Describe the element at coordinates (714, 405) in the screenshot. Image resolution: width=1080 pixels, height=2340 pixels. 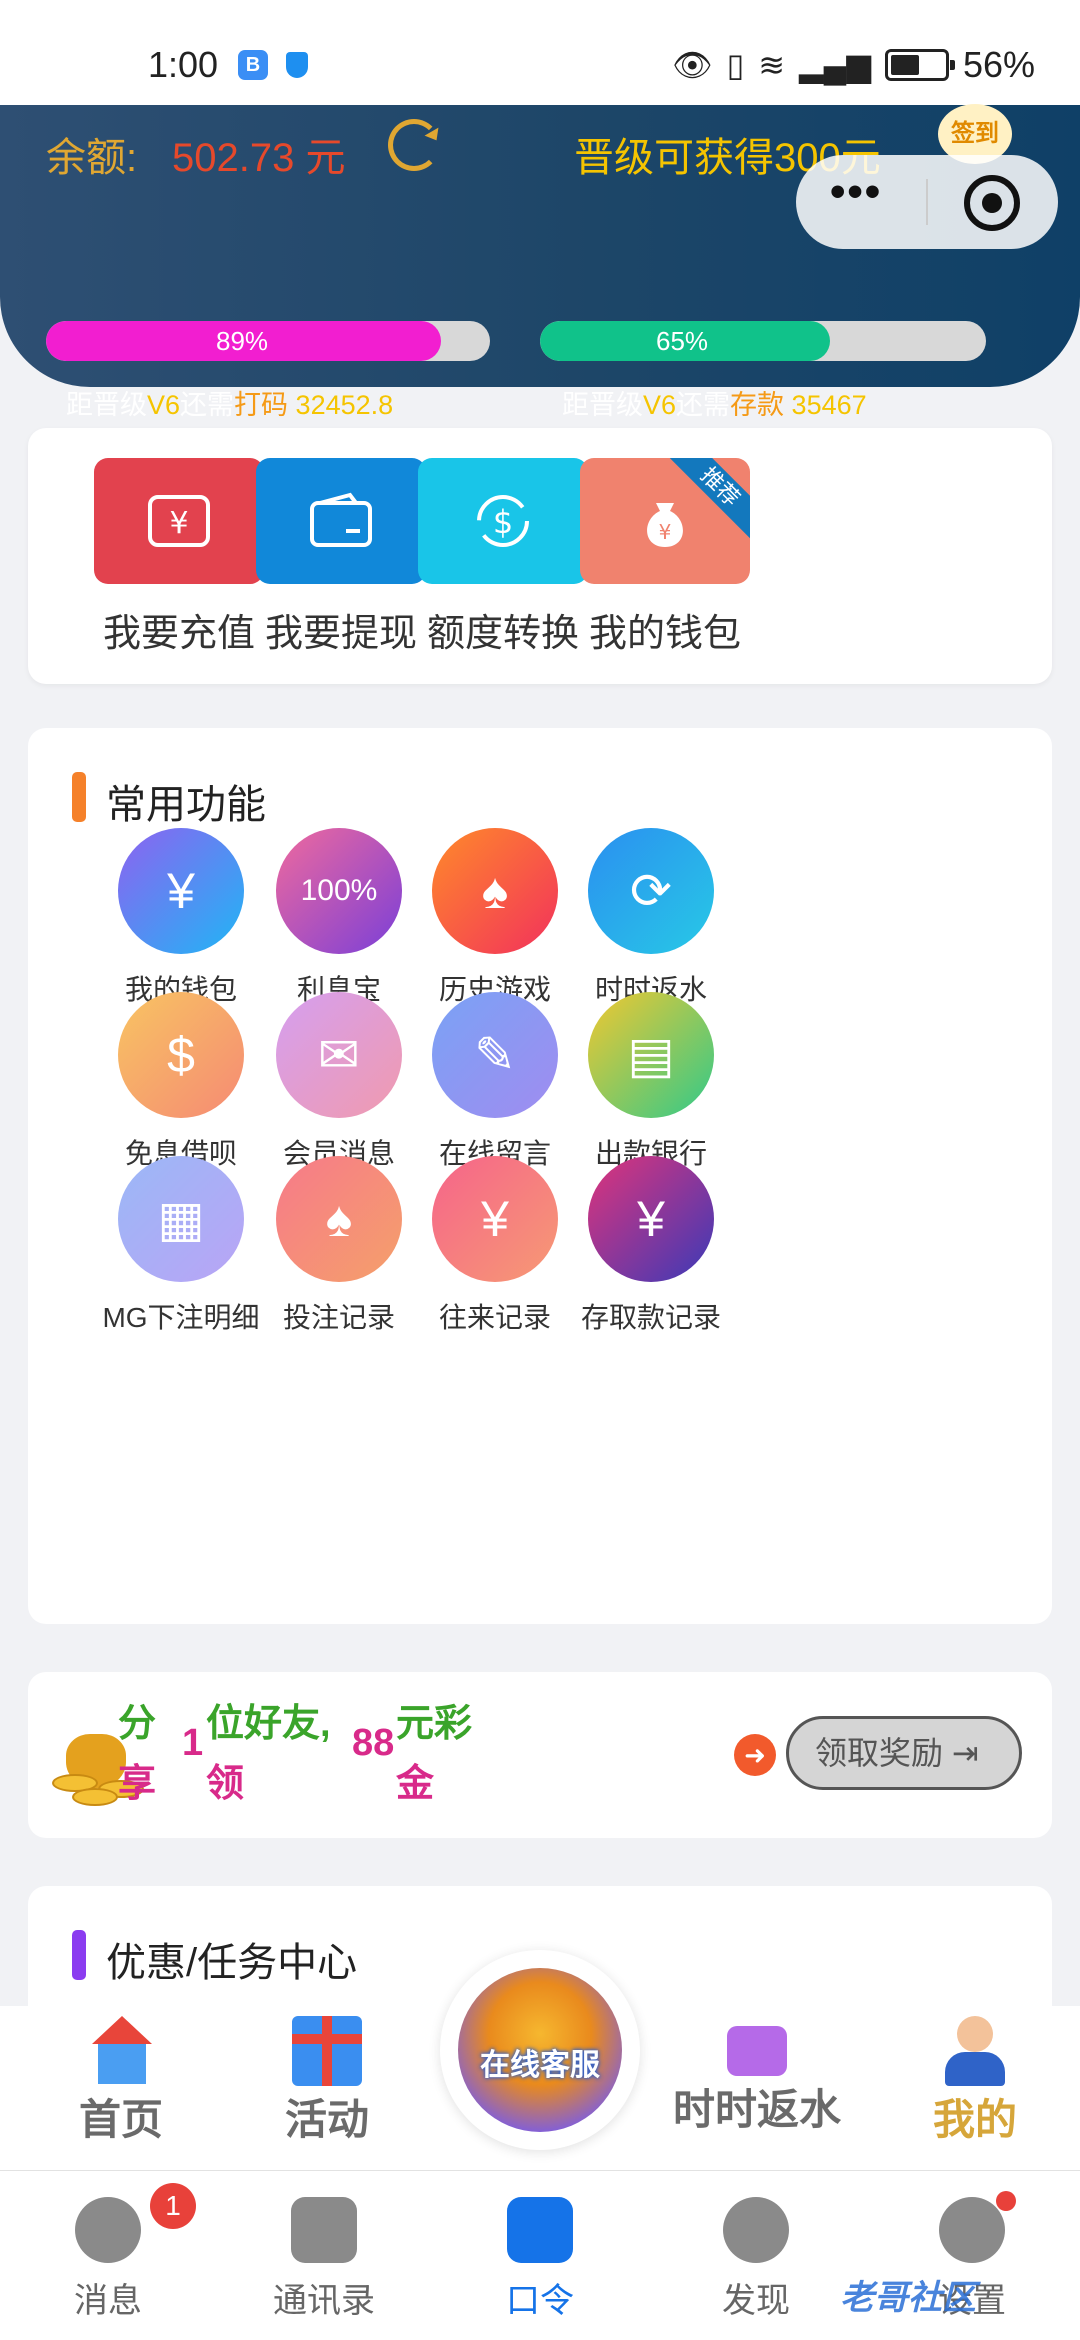
I see `deposit-requirement-text: 距晋级V6还需存款 35467` at that location.